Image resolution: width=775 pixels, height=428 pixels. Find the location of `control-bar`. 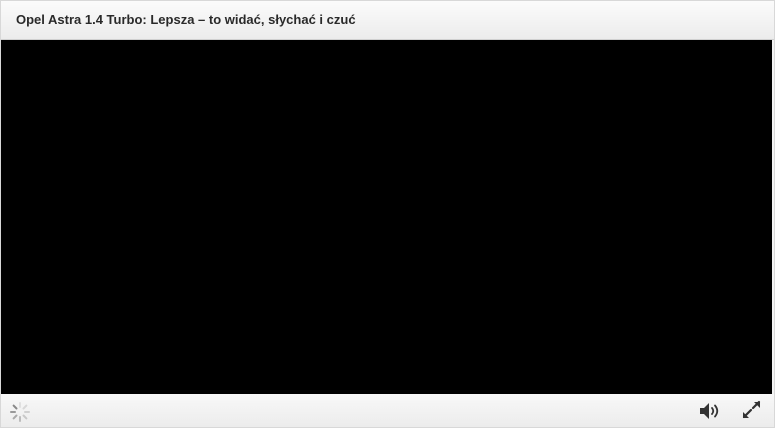

control-bar is located at coordinates (387, 410).